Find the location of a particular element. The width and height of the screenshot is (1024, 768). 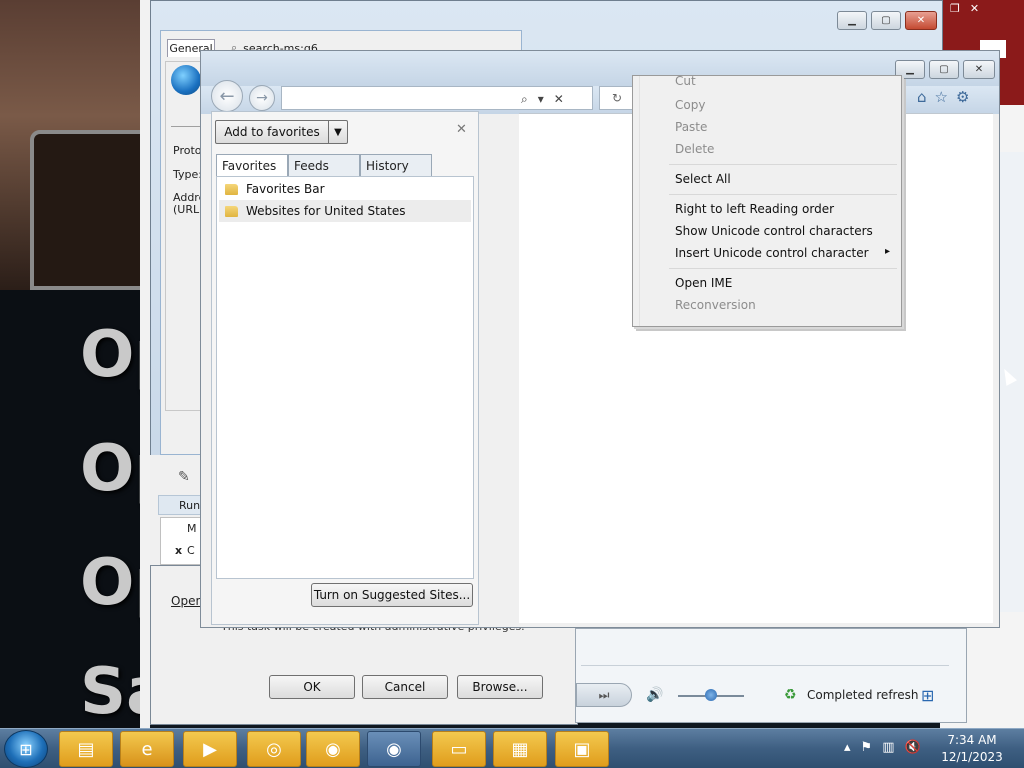

menu-item-open-ime: Open IME is located at coordinates (767, 283).